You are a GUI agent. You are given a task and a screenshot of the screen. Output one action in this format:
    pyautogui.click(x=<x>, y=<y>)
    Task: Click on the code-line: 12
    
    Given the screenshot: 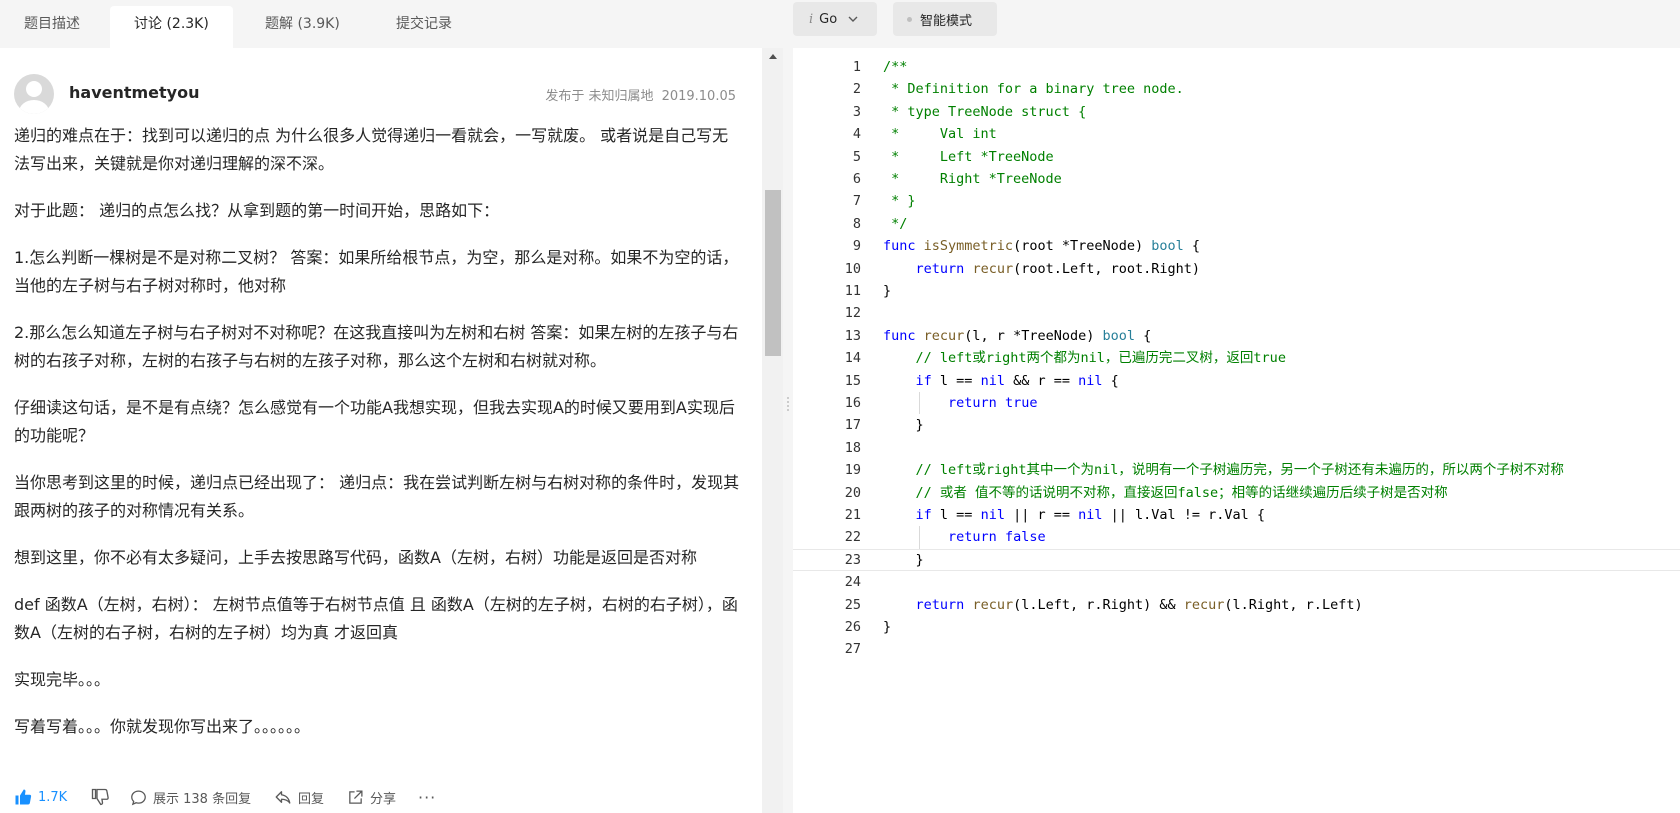 What is the action you would take?
    pyautogui.click(x=1236, y=313)
    